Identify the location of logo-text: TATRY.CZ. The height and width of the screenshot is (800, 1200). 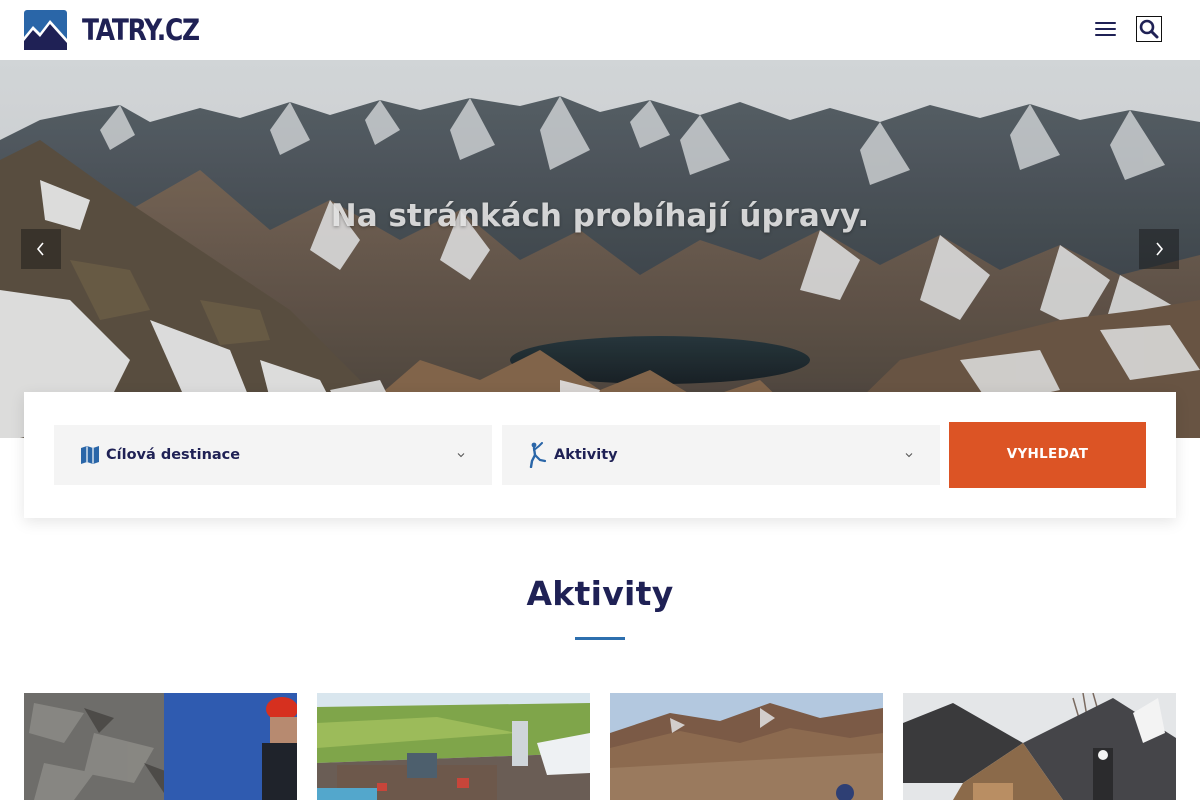
(141, 30).